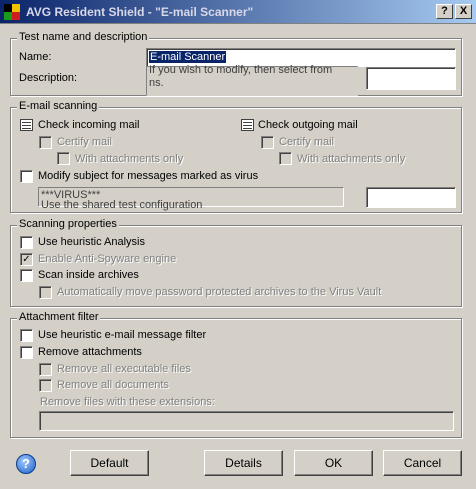  Describe the element at coordinates (26, 352) in the screenshot. I see `remove-attachments-checkbox` at that location.